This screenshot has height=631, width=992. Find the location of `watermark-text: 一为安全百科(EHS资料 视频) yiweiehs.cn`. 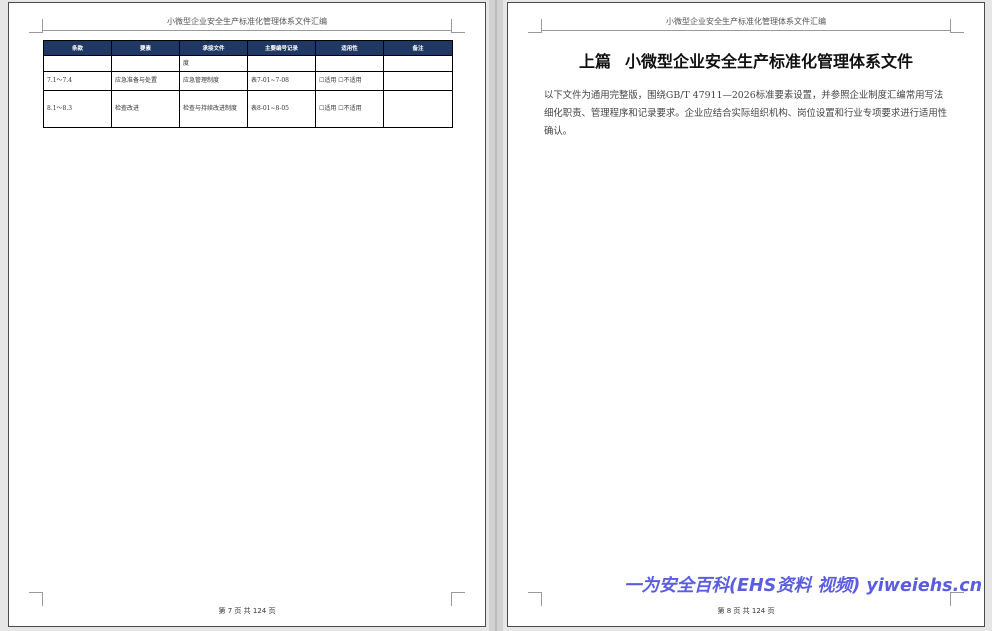

watermark-text: 一为安全百科(EHS资料 视频) yiweiehs.cn is located at coordinates (803, 586).